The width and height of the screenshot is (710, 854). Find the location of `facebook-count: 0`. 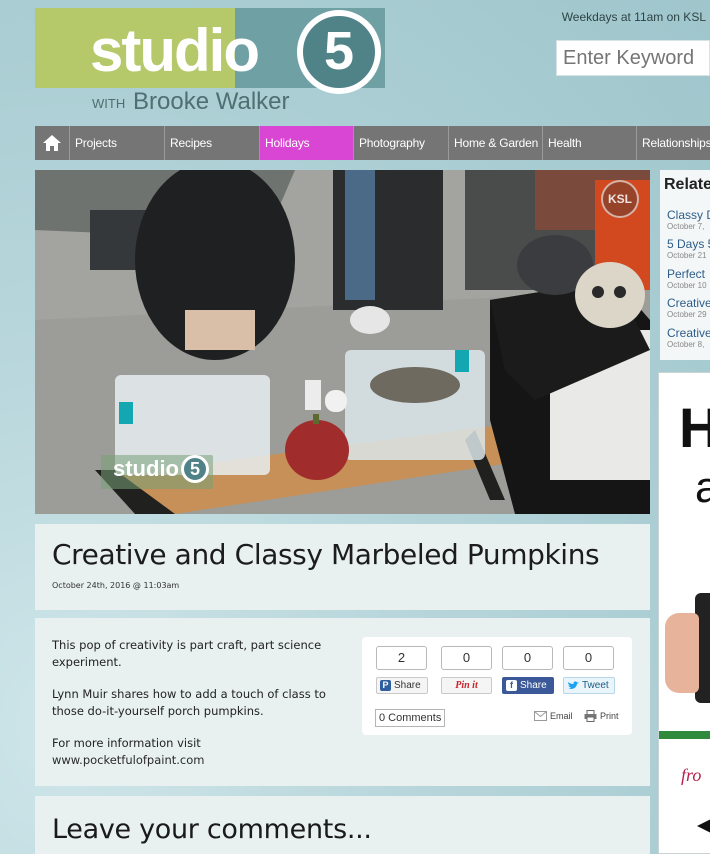

facebook-count: 0 is located at coordinates (527, 658).